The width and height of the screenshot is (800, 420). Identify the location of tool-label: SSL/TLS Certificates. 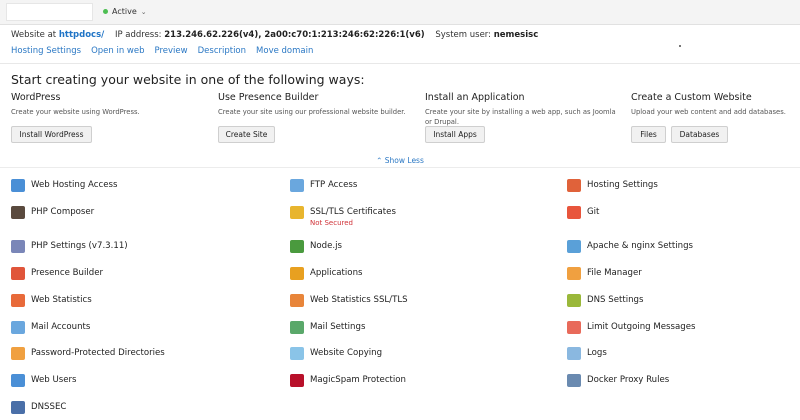
(353, 212).